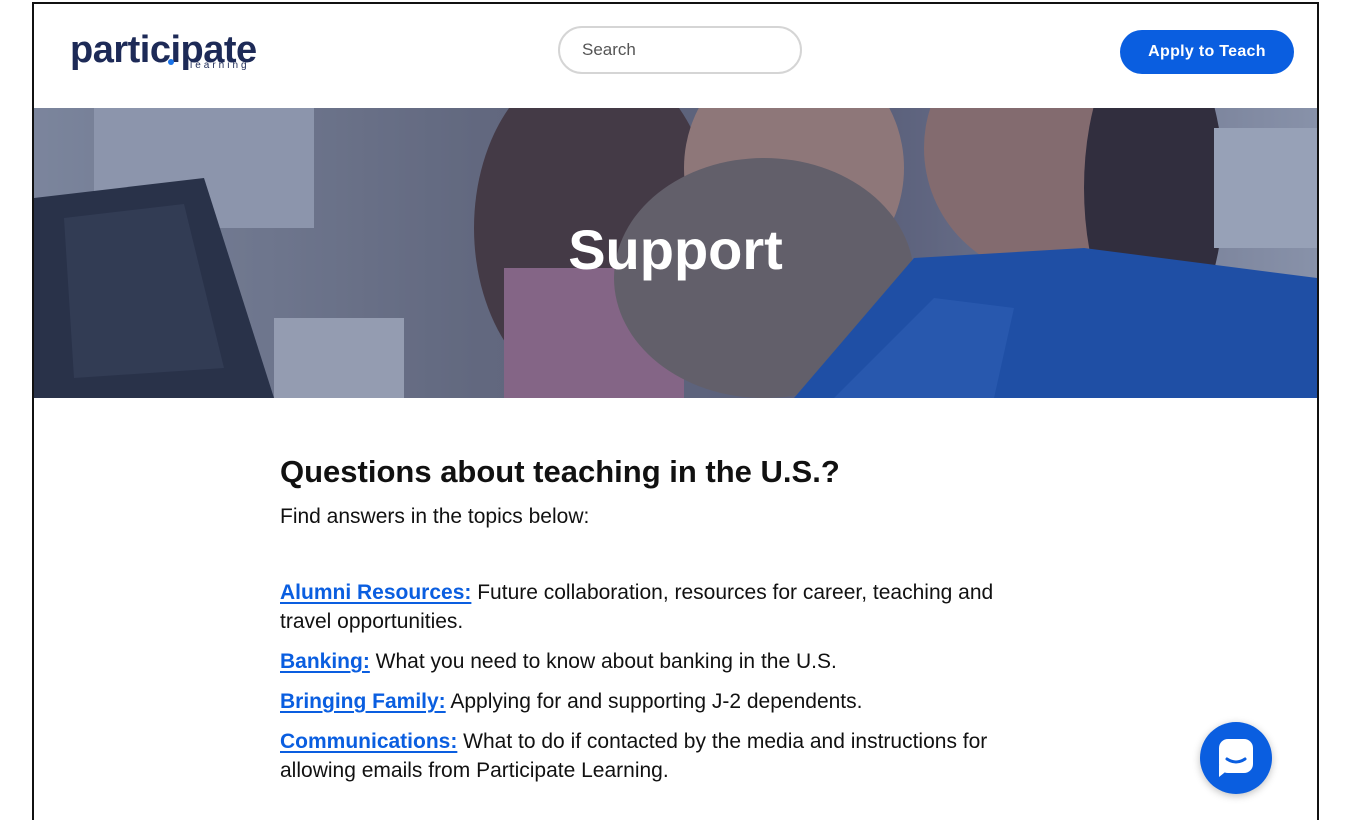 The image size is (1350, 822). Describe the element at coordinates (1207, 52) in the screenshot. I see `apply-to-teach-button: Apply to Teach` at that location.